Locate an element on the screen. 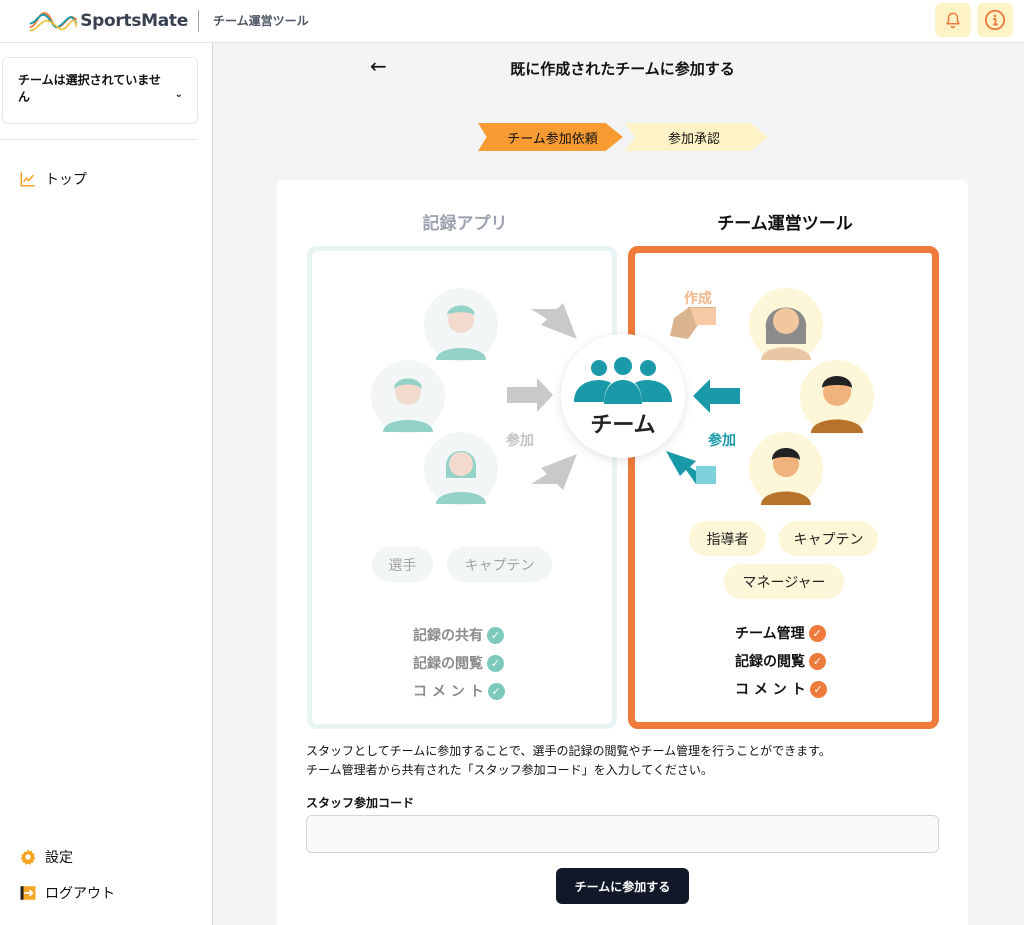 This screenshot has height=925, width=1024. description-line: チーム管理者から共有された「スタッフ参加コード」を入力してください。 is located at coordinates (509, 770).